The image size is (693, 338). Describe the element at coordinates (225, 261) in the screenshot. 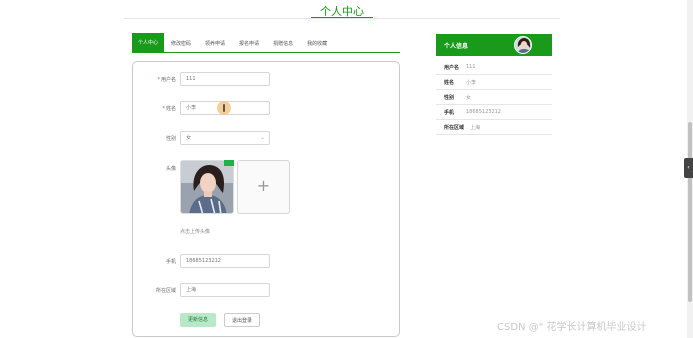

I see `phone-input: 18685123212` at that location.